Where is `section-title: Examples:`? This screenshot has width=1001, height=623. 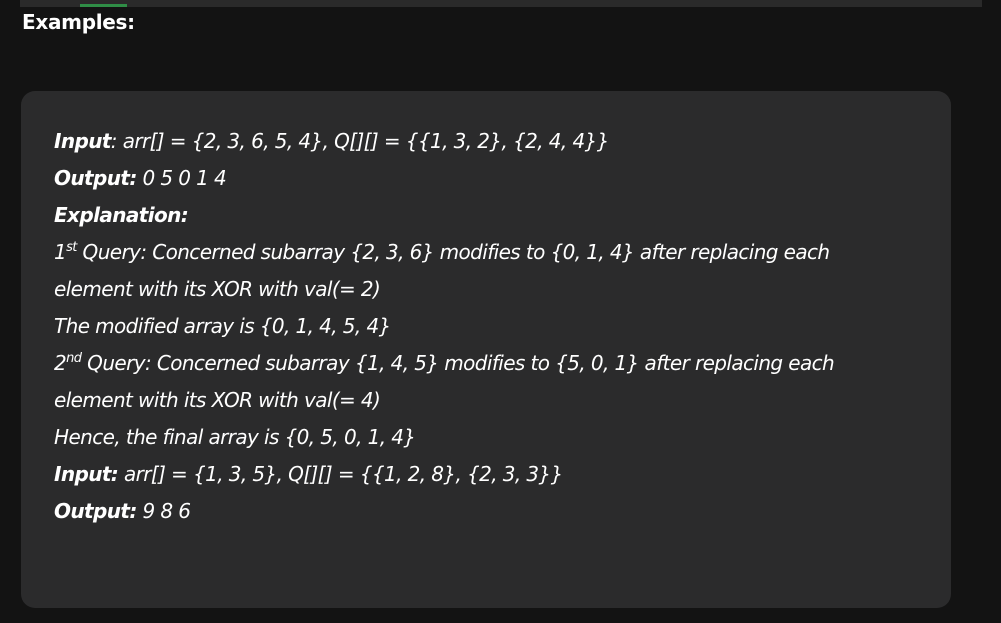
section-title: Examples: is located at coordinates (78, 22).